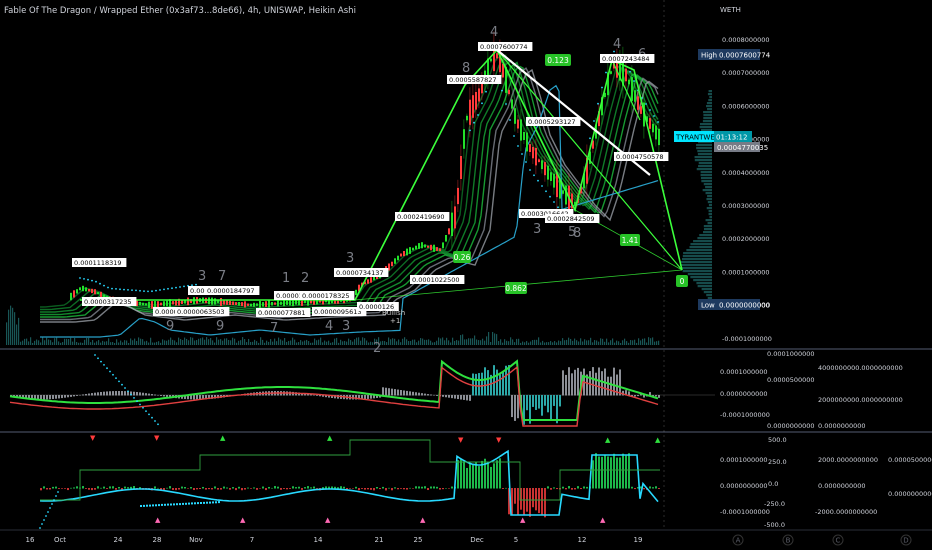  I want to click on price-label-text: 0.0004750578, so click(640, 157).